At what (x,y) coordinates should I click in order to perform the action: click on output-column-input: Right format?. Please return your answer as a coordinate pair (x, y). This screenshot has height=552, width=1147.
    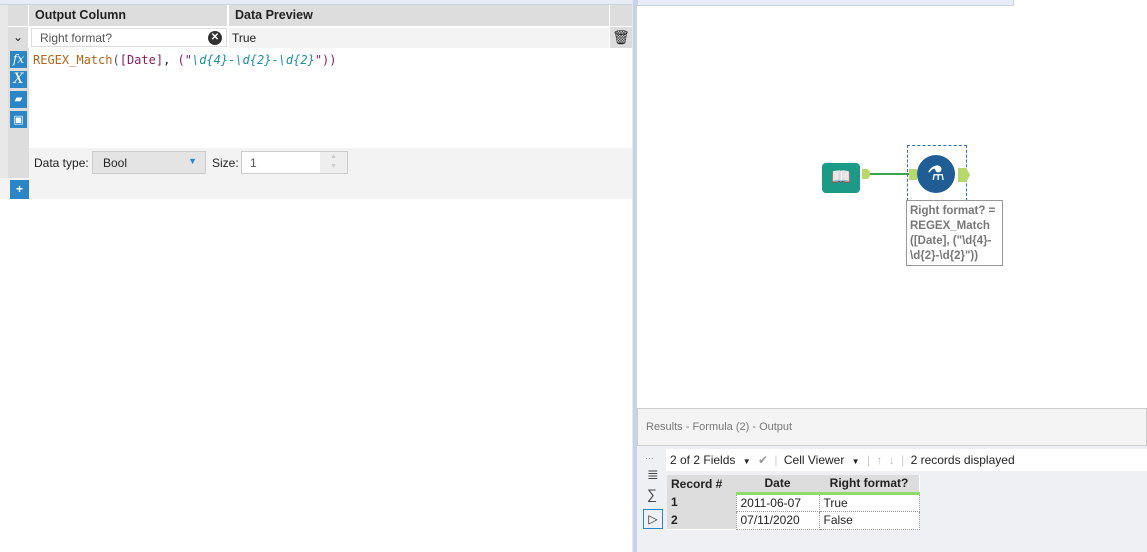
    Looking at the image, I should click on (129, 37).